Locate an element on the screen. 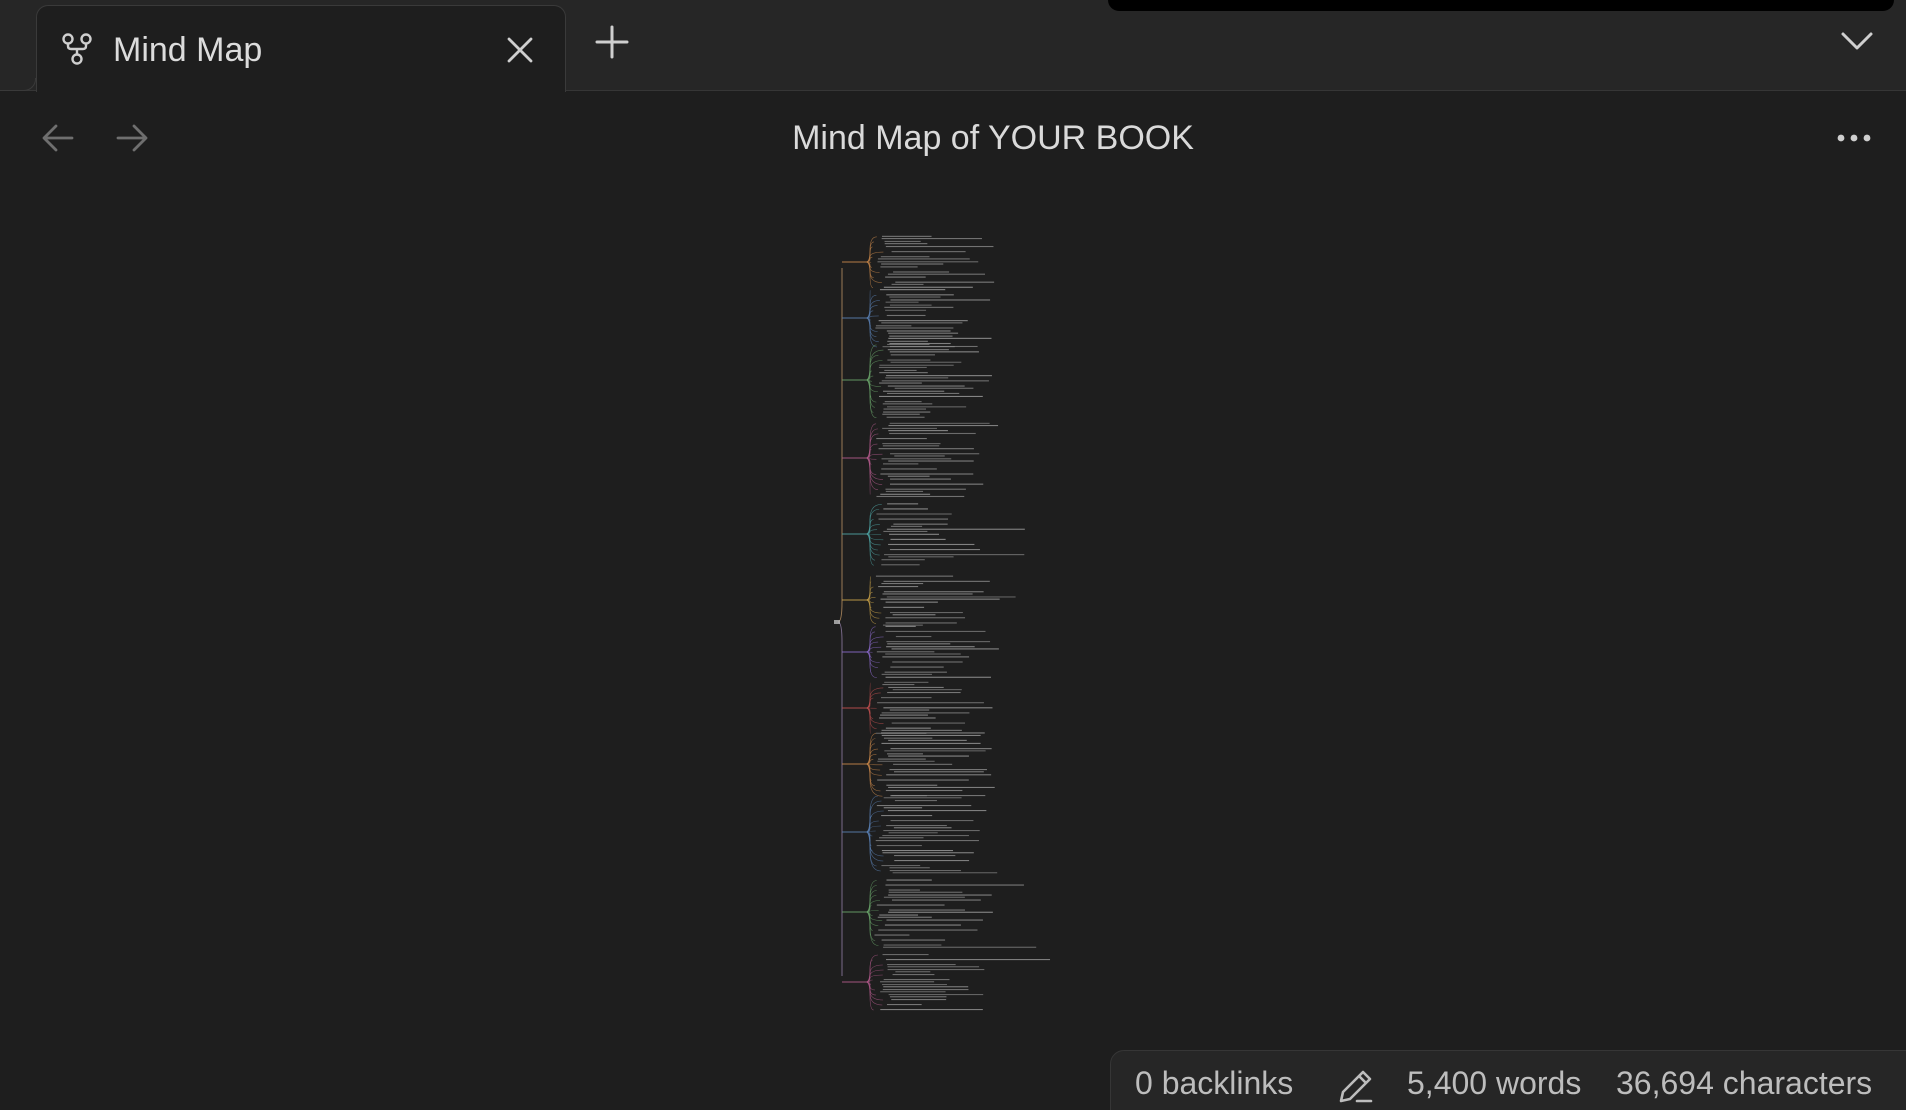 The height and width of the screenshot is (1110, 1906). plus-icon is located at coordinates (612, 42).